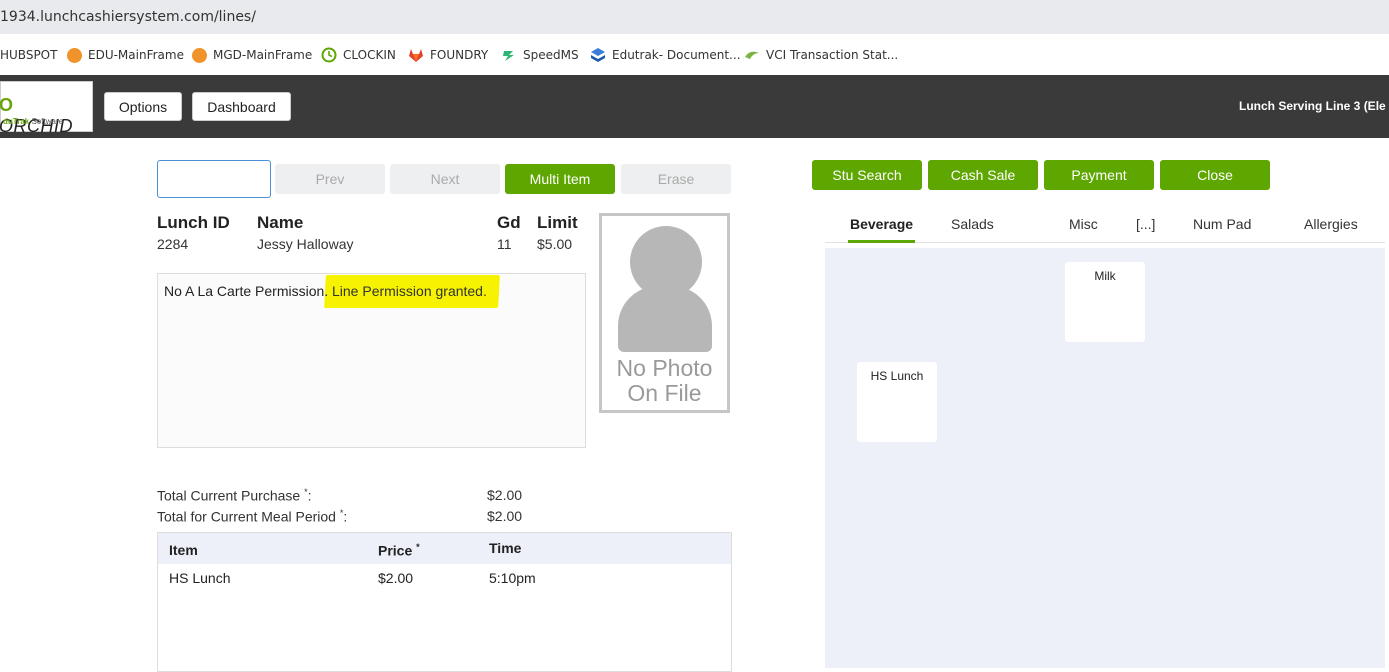 The height and width of the screenshot is (672, 1389). Describe the element at coordinates (36, 115) in the screenshot. I see `logo-wordmark: O ORCHID` at that location.